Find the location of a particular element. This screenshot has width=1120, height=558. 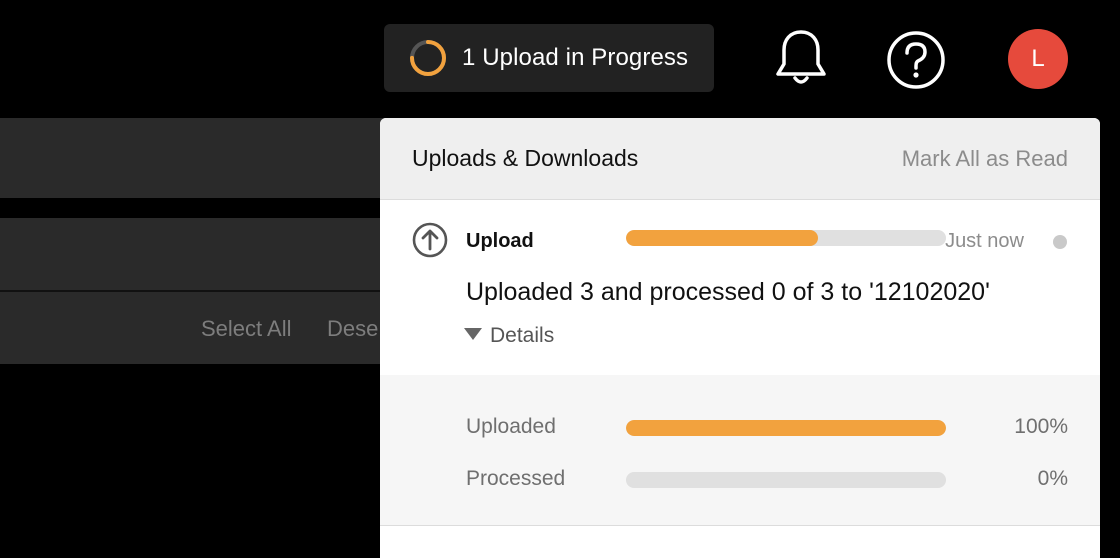

uploaded-progress-bar is located at coordinates (786, 428).